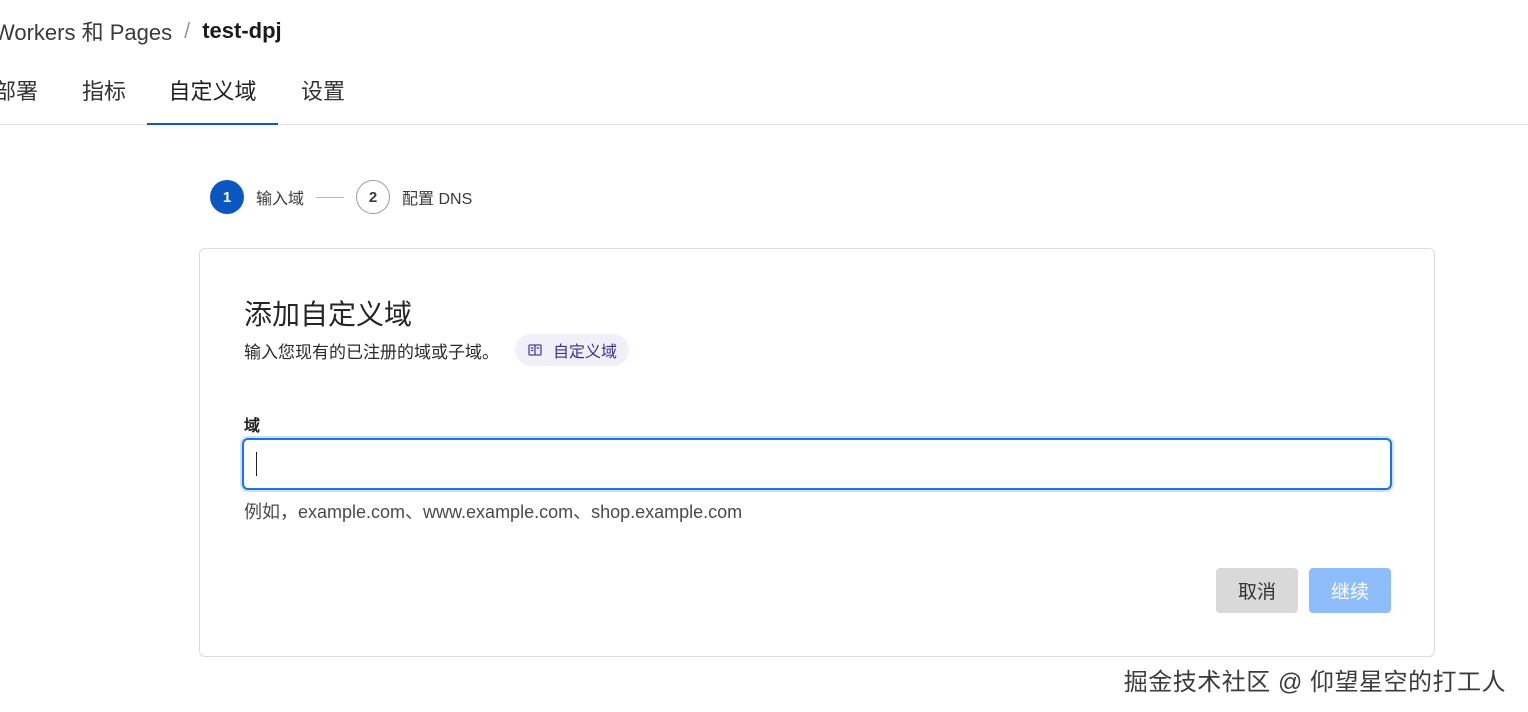 Image resolution: width=1528 pixels, height=712 pixels. Describe the element at coordinates (371, 352) in the screenshot. I see `card-description: 输入您现有的已注册的域或子域。` at that location.